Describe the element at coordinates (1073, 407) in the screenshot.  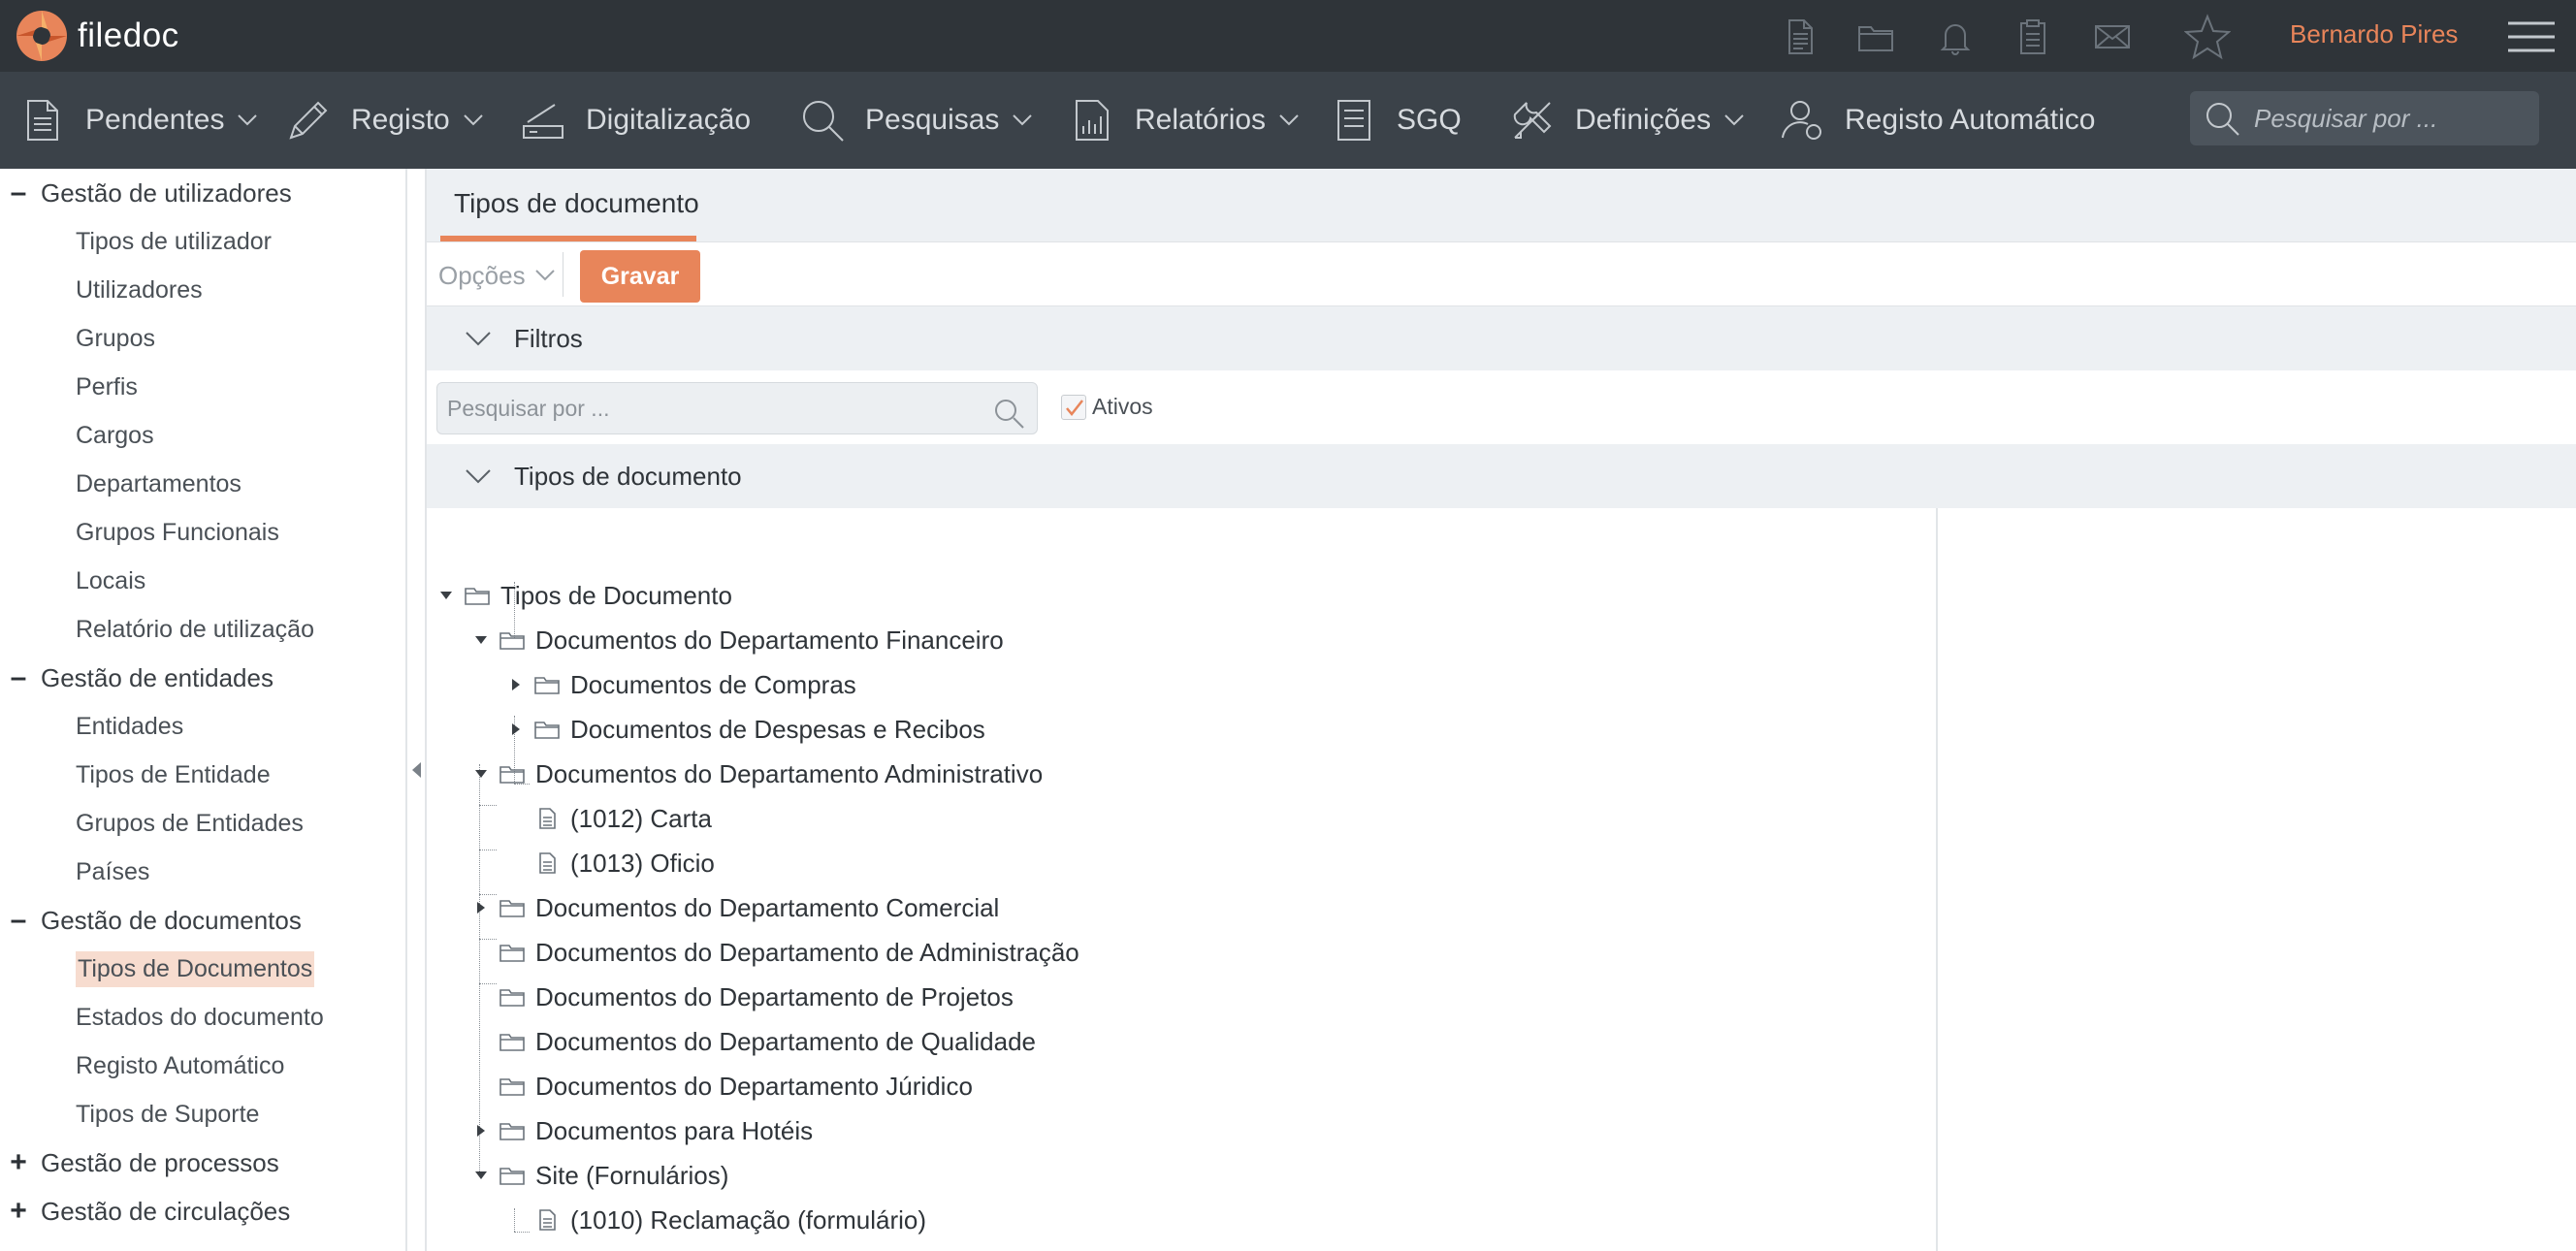
I see `checkbox-box` at that location.